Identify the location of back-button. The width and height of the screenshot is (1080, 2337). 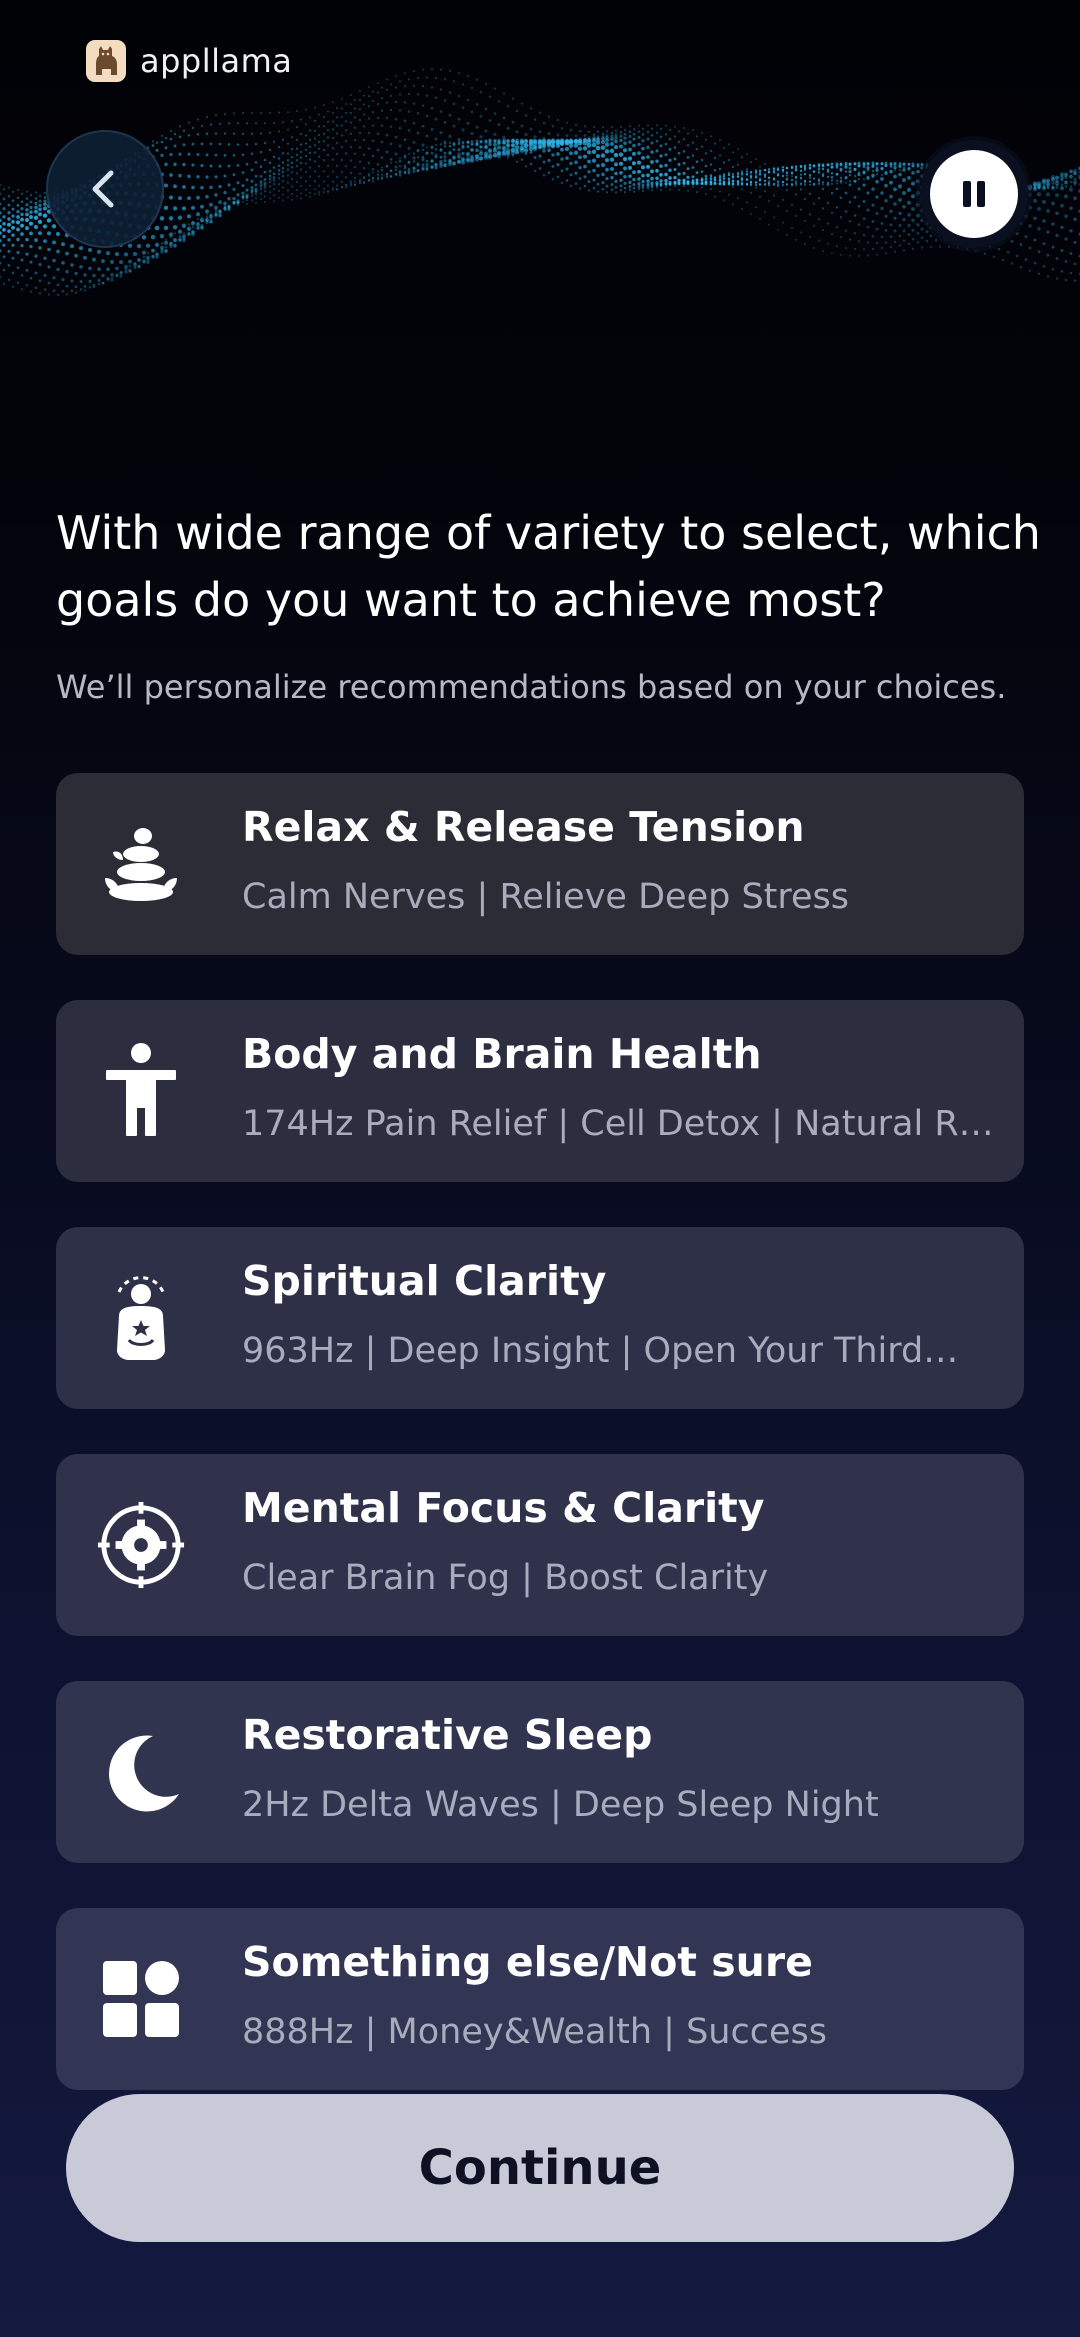
(105, 189).